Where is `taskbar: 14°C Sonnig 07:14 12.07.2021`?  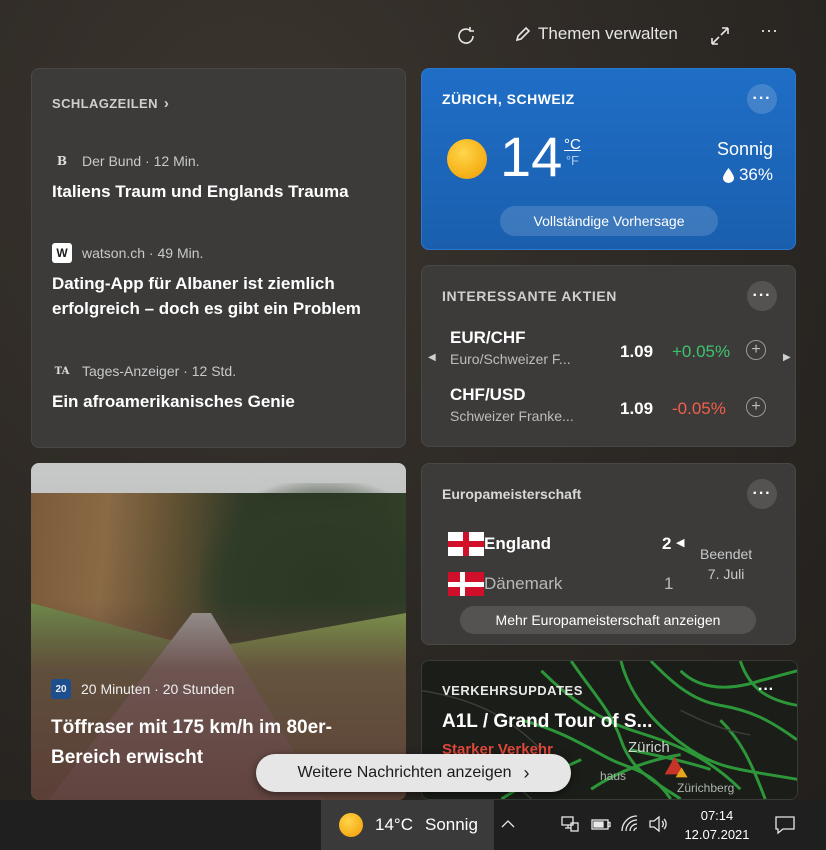
taskbar: 14°C Sonnig 07:14 12.07.2021 is located at coordinates (413, 825).